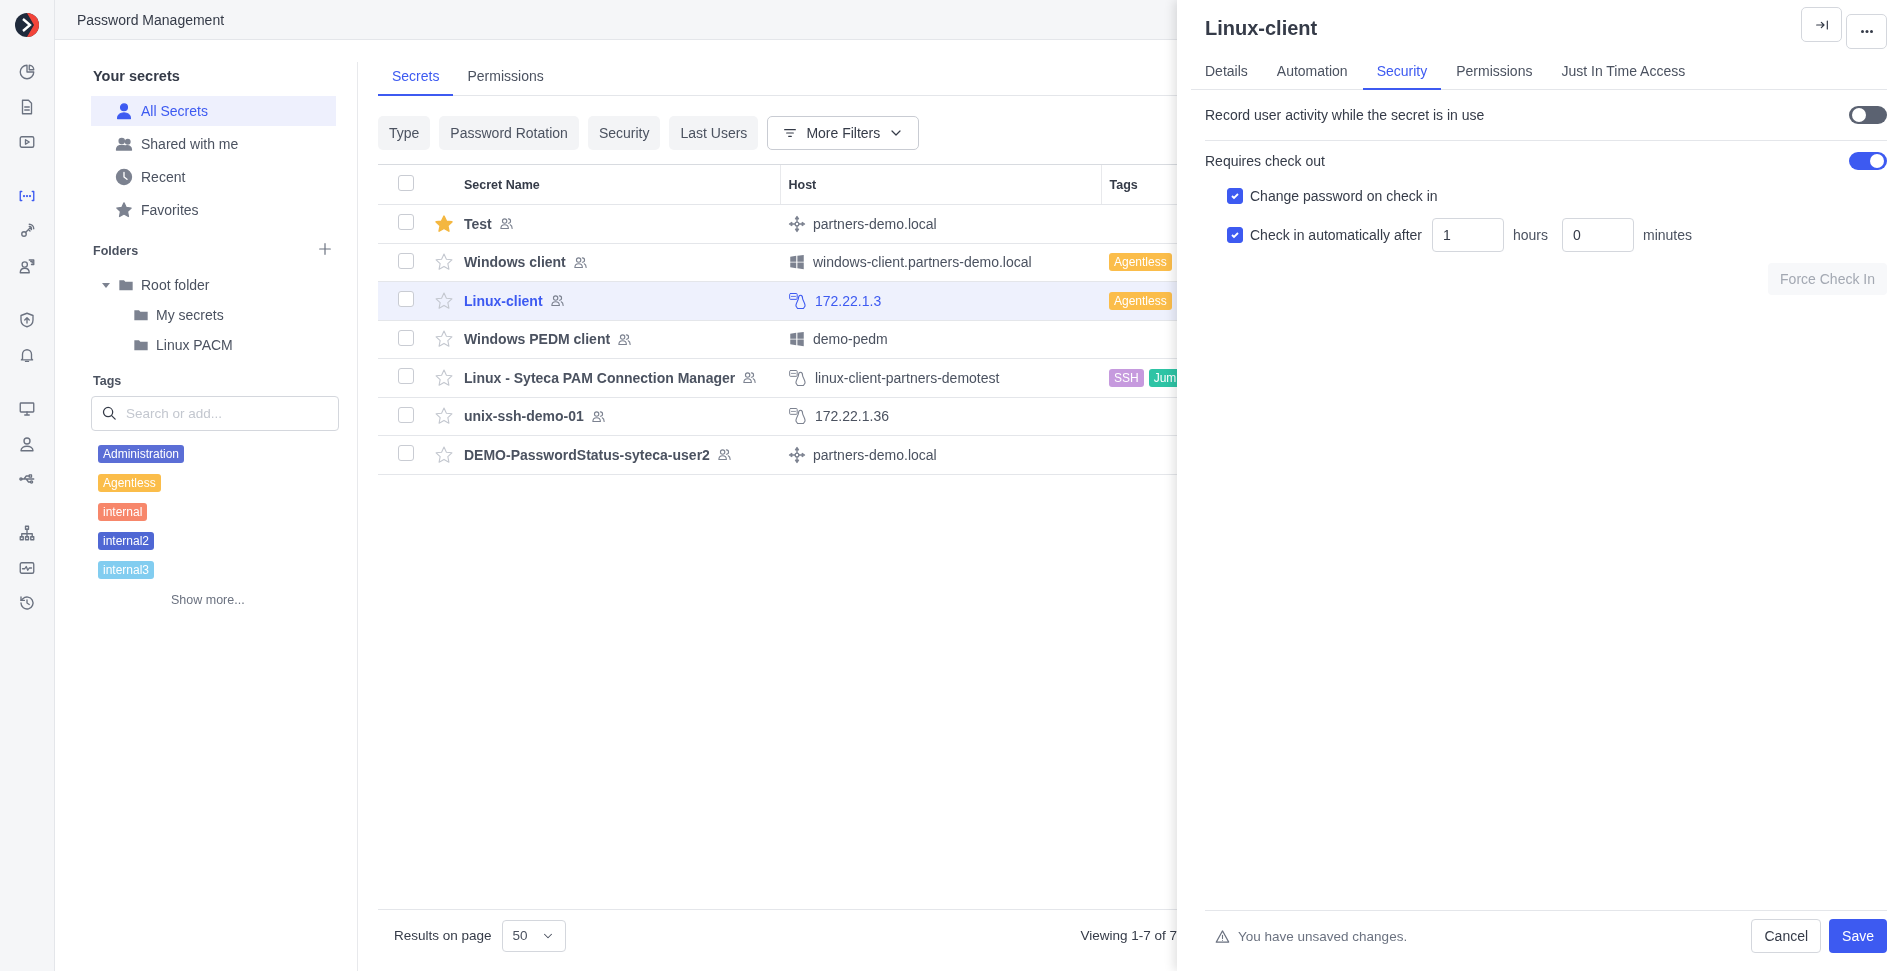 Image resolution: width=1903 pixels, height=971 pixels. Describe the element at coordinates (404, 133) in the screenshot. I see `filter-button: Type` at that location.